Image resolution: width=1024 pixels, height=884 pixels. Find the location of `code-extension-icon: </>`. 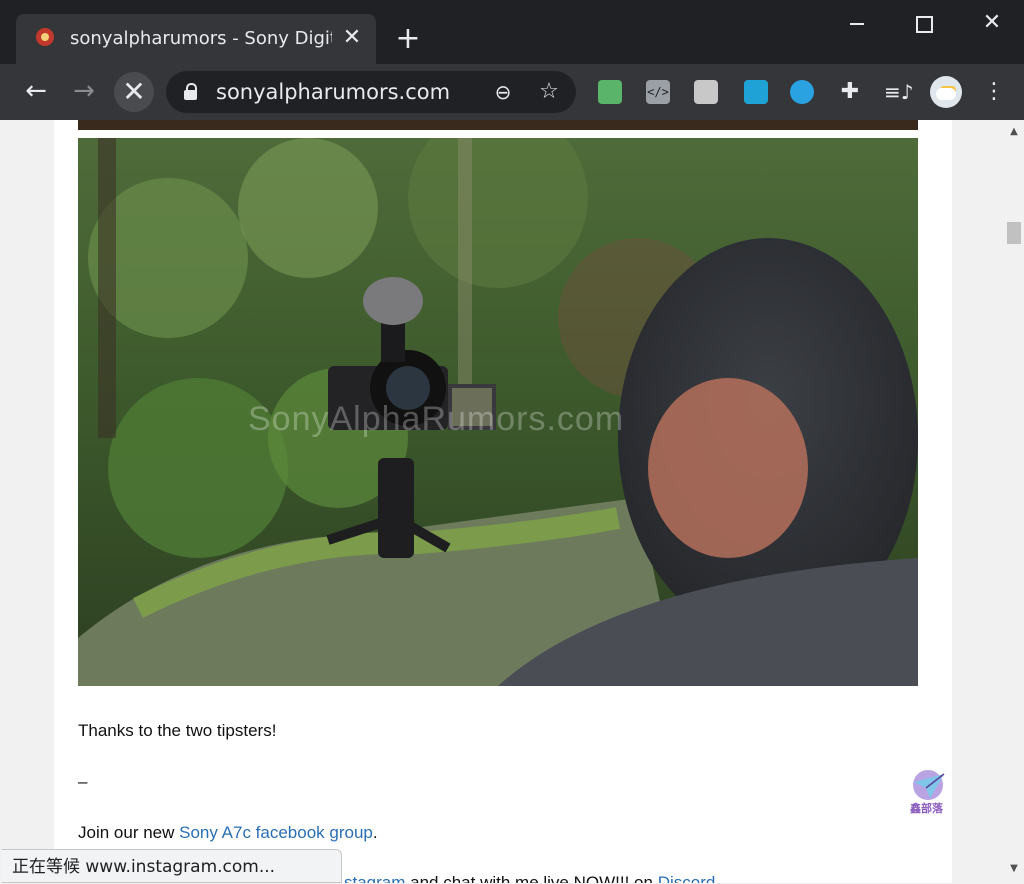

code-extension-icon: </> is located at coordinates (658, 92).